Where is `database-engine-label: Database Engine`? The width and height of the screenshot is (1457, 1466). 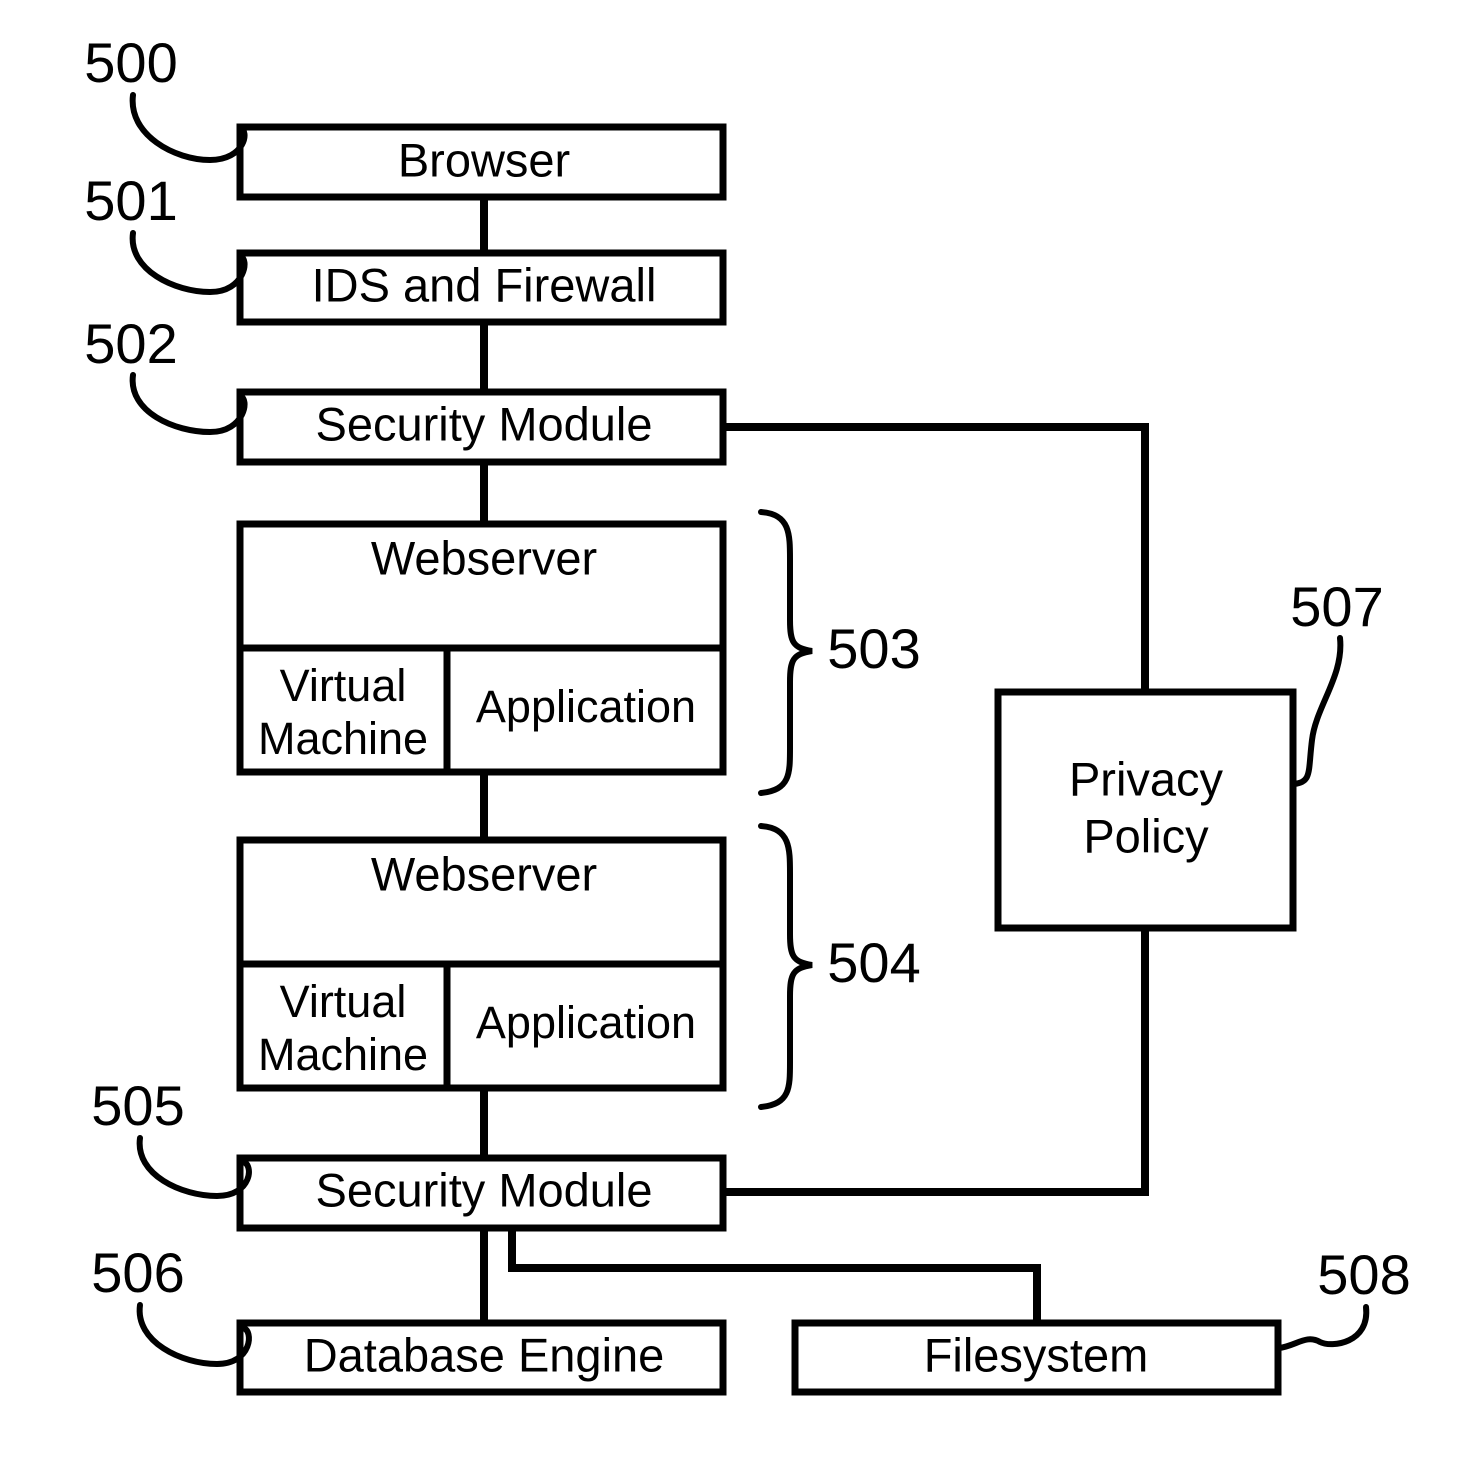 database-engine-label: Database Engine is located at coordinates (484, 1354).